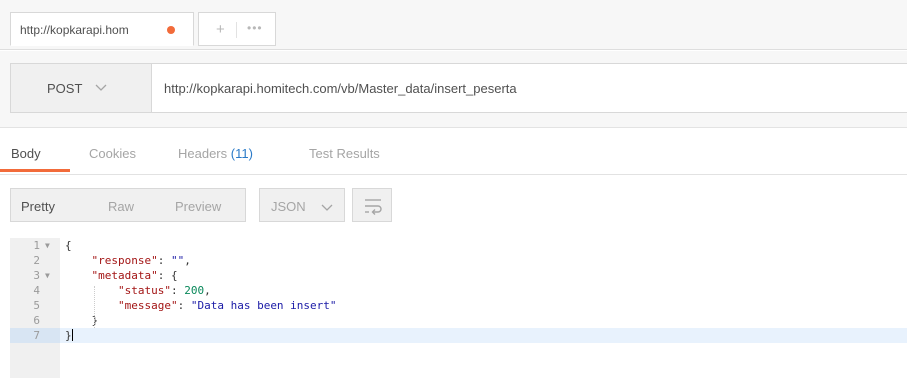 The width and height of the screenshot is (907, 378). Describe the element at coordinates (36, 245) in the screenshot. I see `line-number: 1` at that location.